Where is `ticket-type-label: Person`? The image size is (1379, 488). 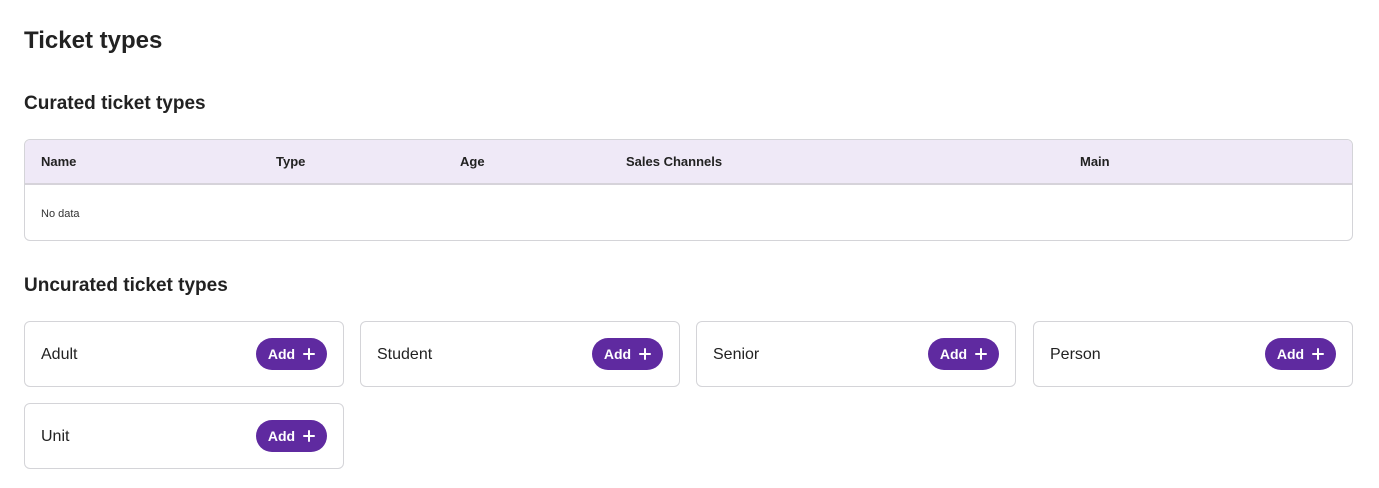 ticket-type-label: Person is located at coordinates (1075, 354).